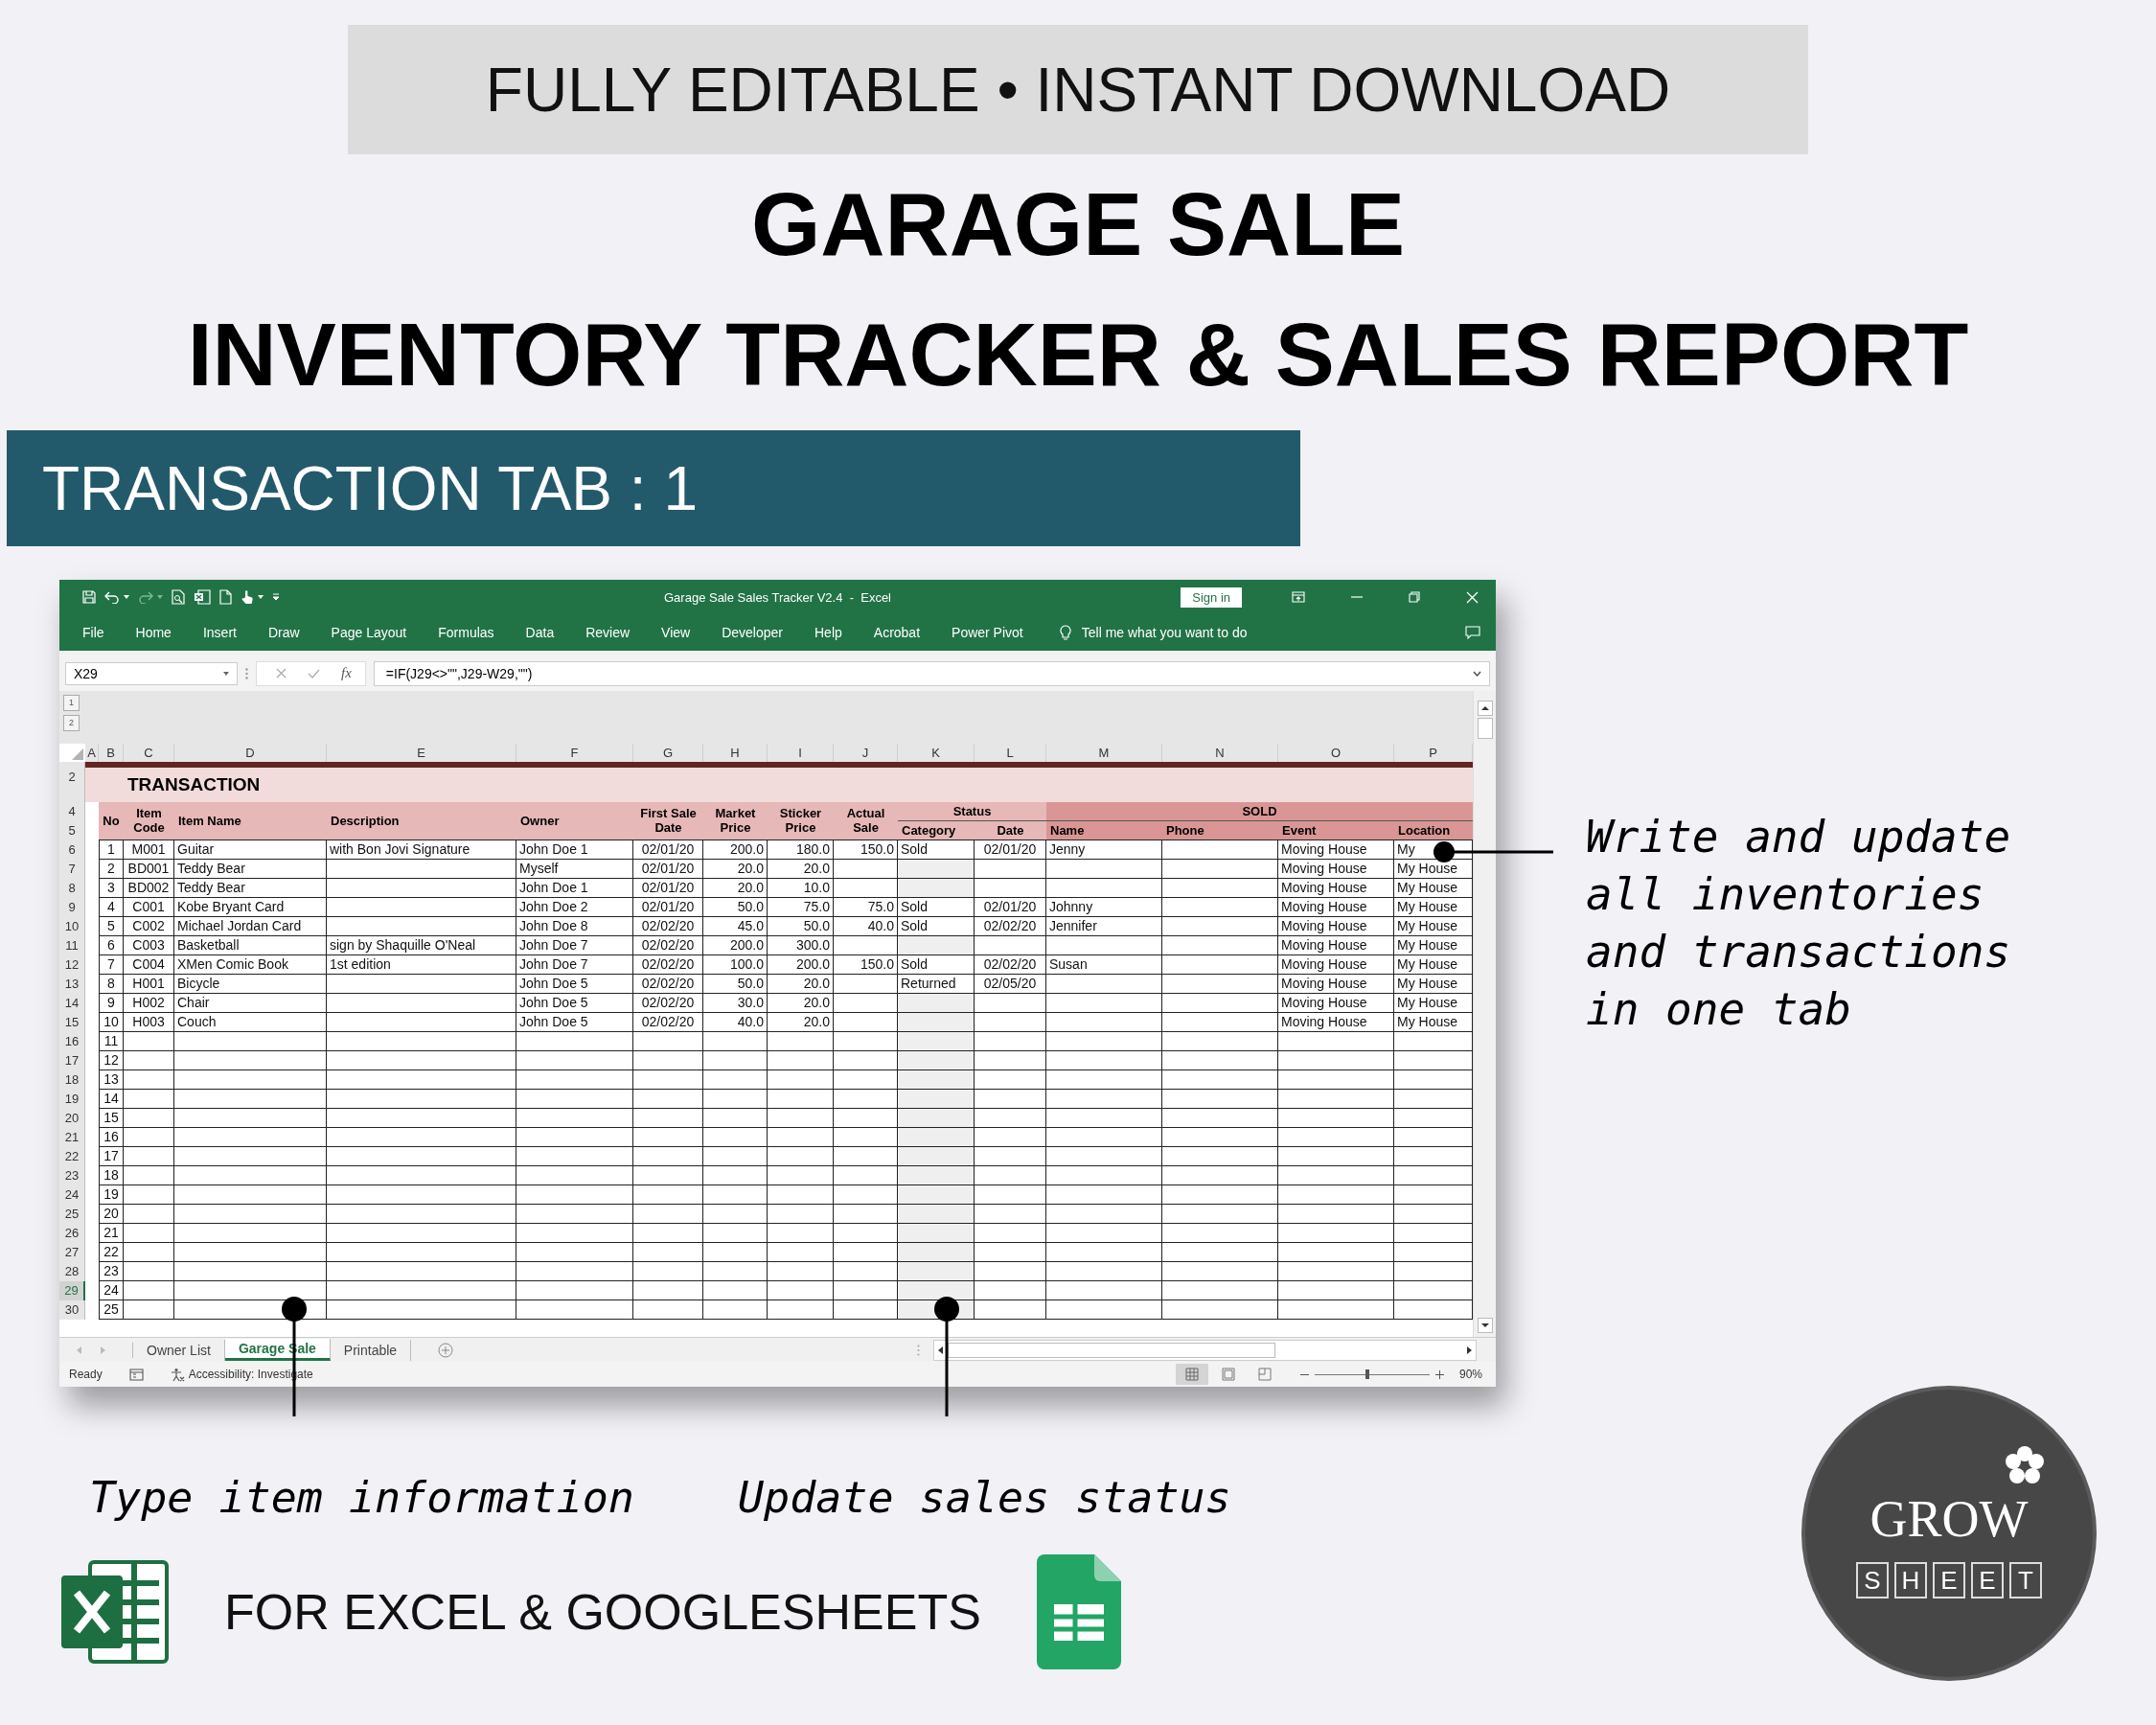 This screenshot has height=1725, width=2156. Describe the element at coordinates (1472, 633) in the screenshot. I see `comment-icon` at that location.